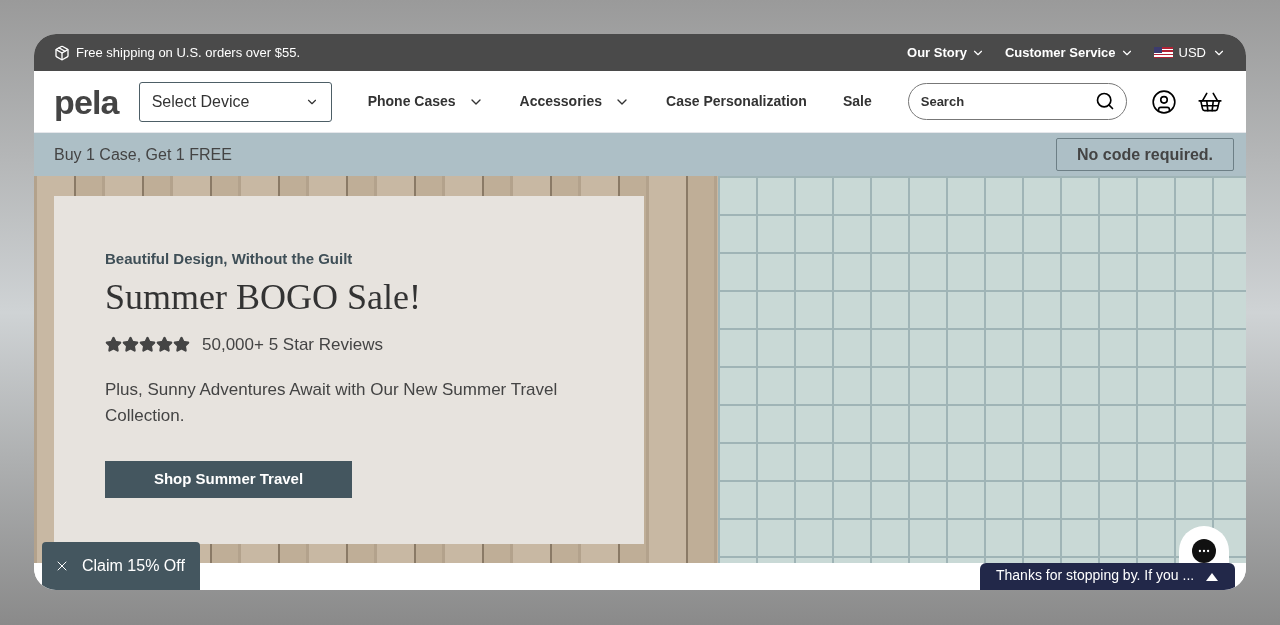  Describe the element at coordinates (857, 101) in the screenshot. I see `nav-item: Sale` at that location.